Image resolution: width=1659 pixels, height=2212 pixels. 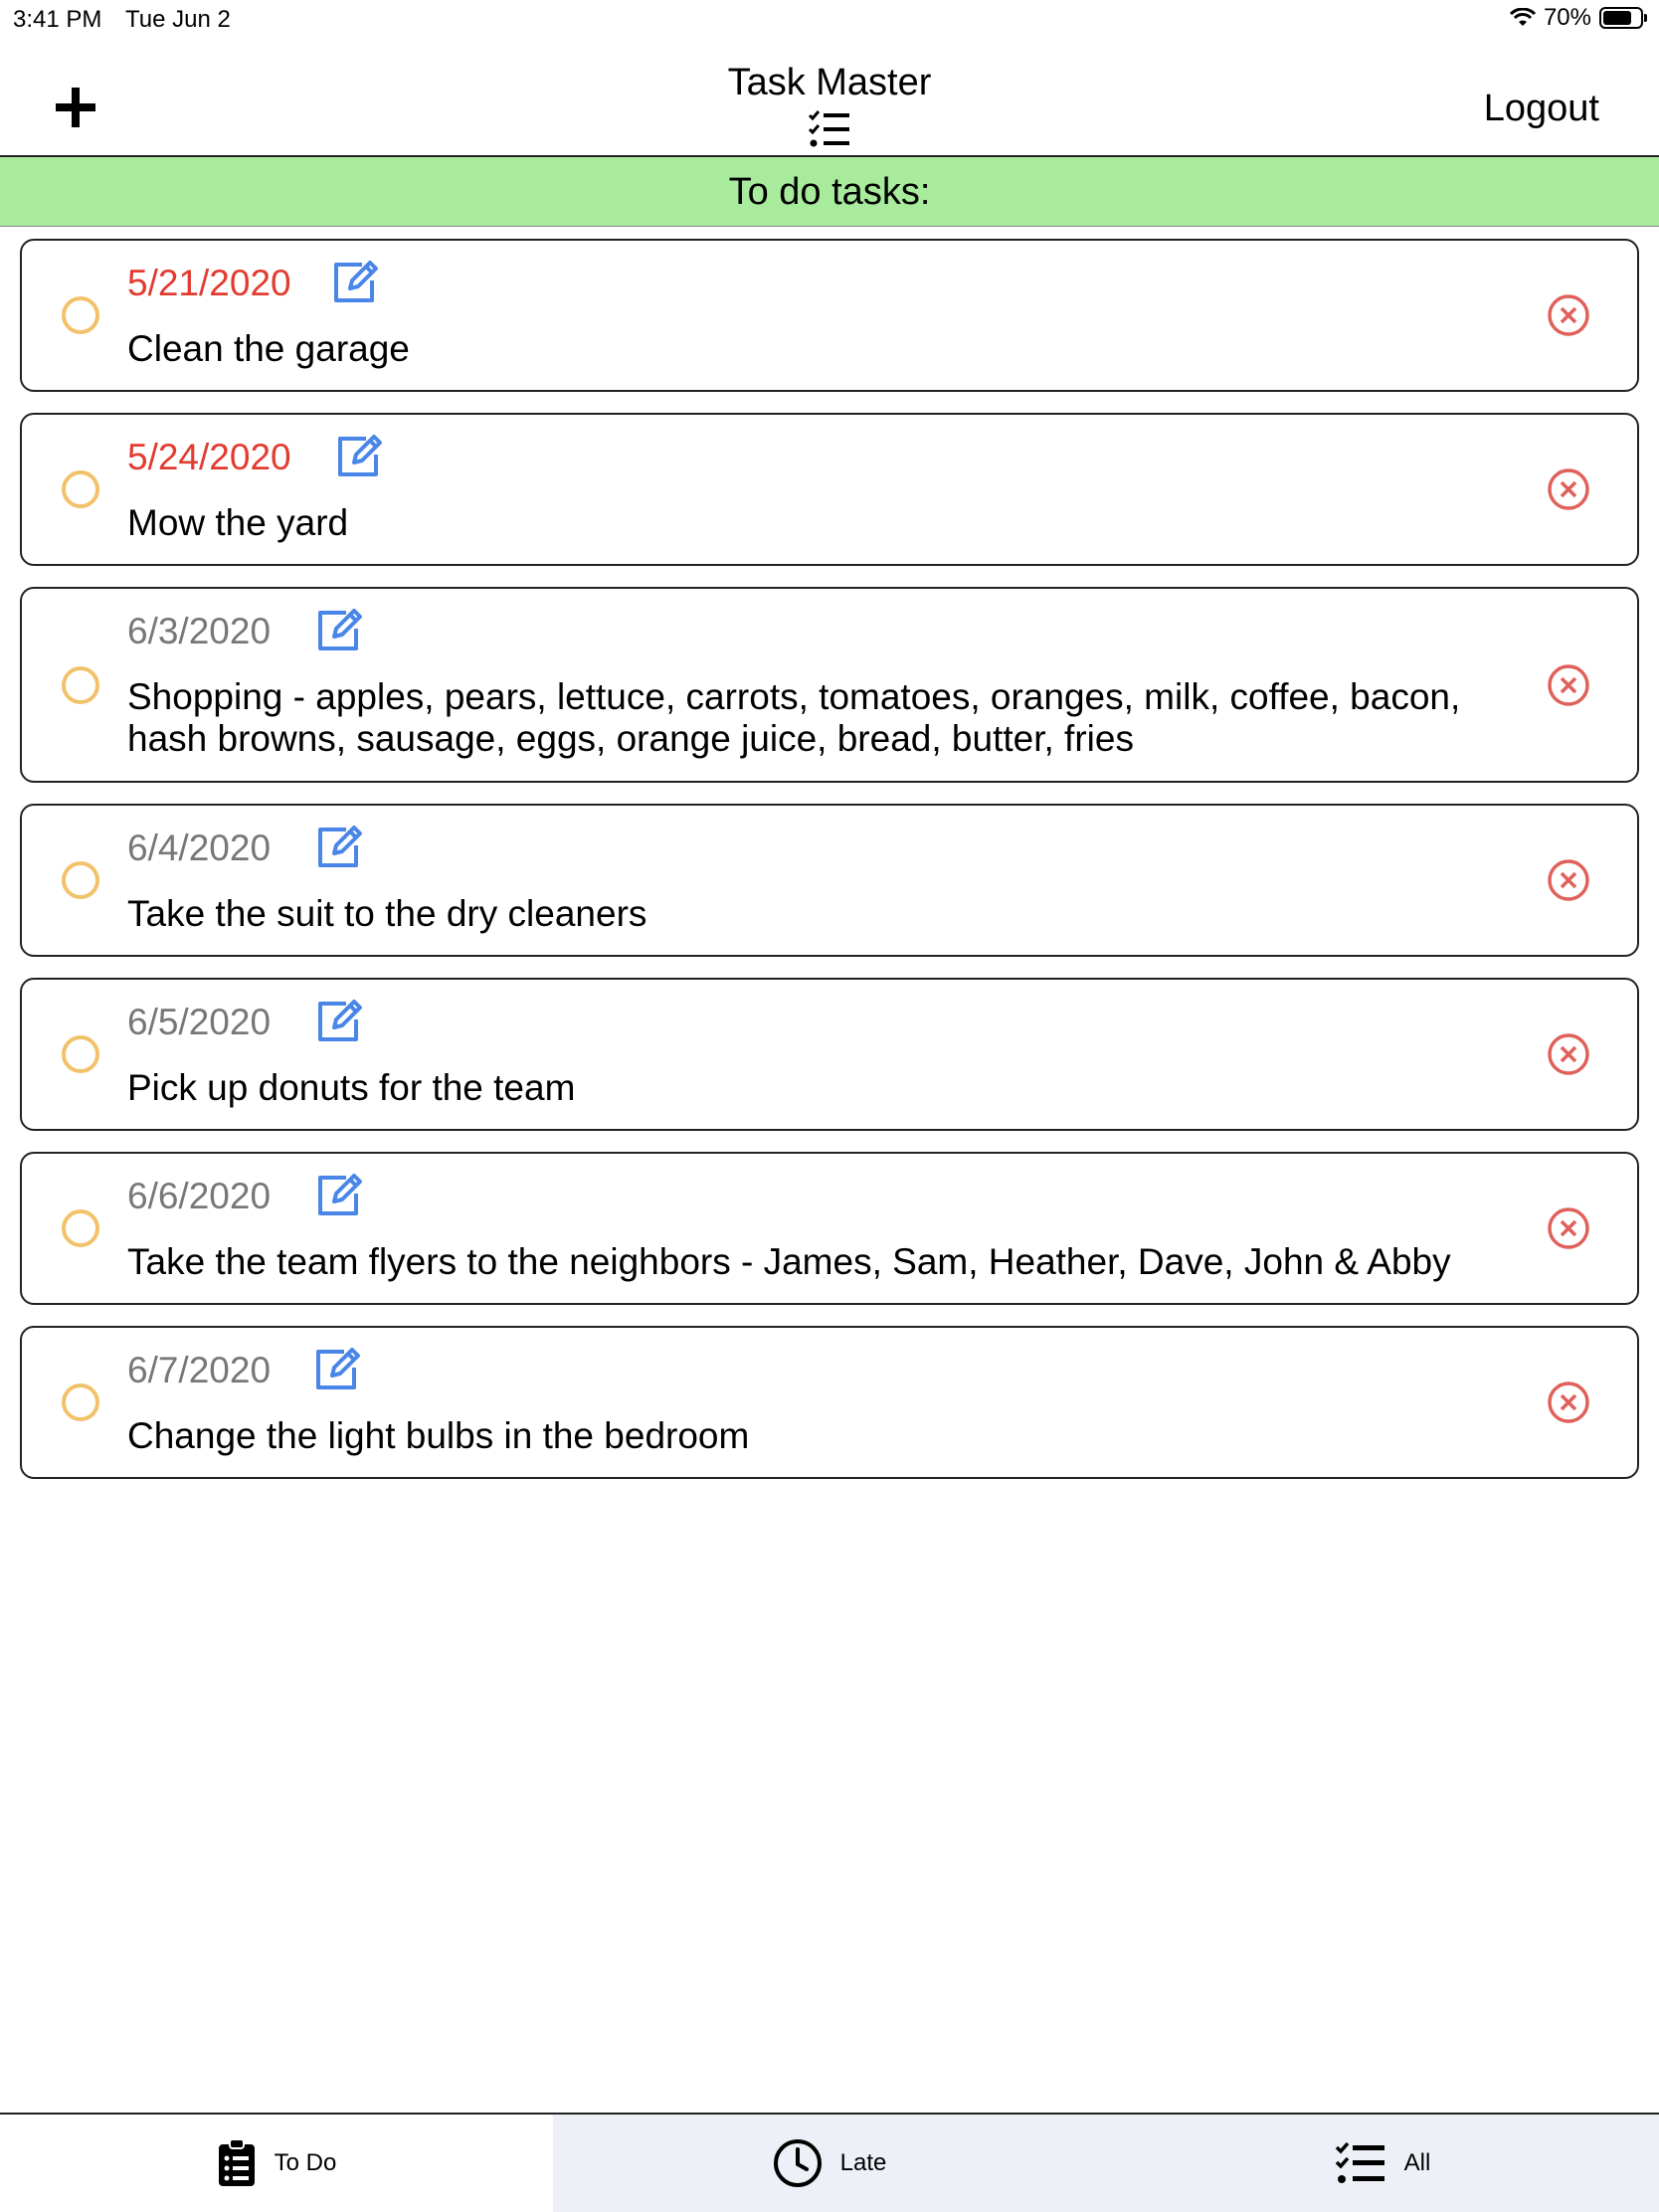 What do you see at coordinates (199, 1370) in the screenshot?
I see `task-date: 6/7/2020` at bounding box center [199, 1370].